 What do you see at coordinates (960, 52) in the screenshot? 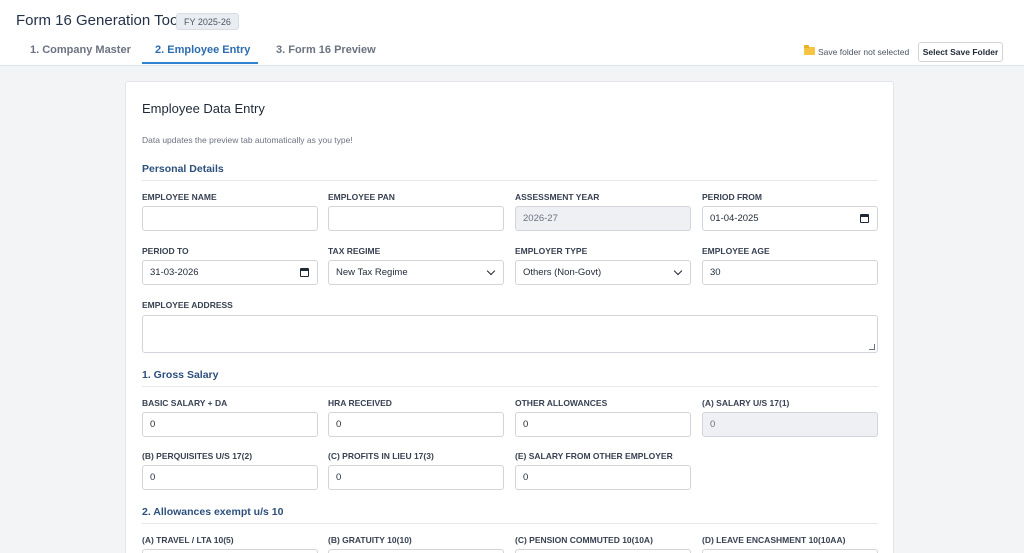
I see `select-save-folder-button: Select Save Folder` at bounding box center [960, 52].